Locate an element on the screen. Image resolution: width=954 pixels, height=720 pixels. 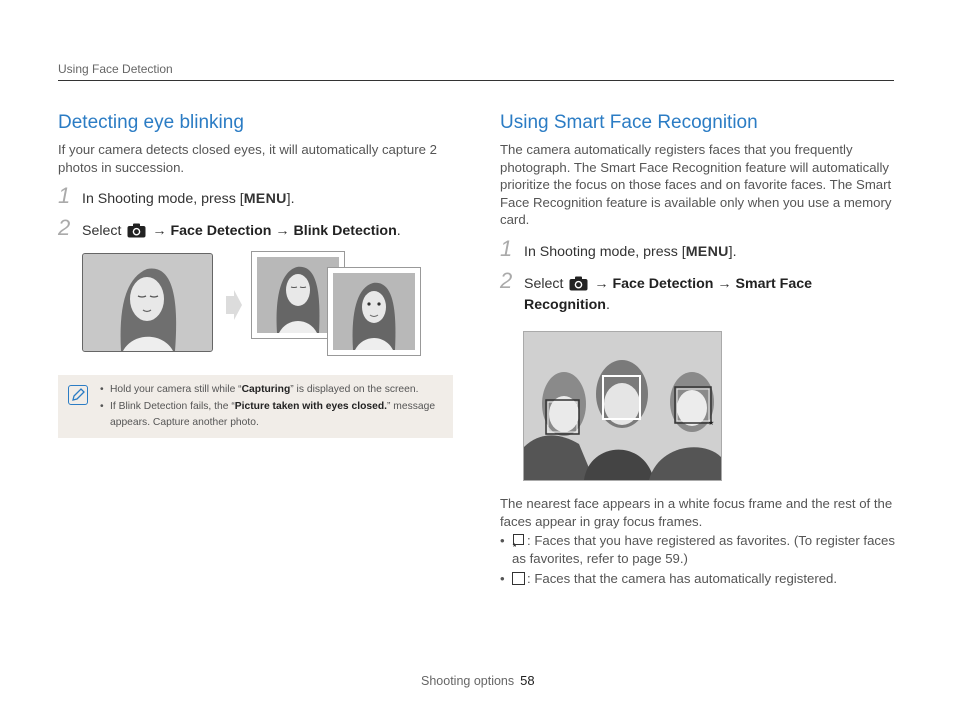
section-title-smart-face: Using Smart Face Recognition is located at coordinates (629, 122).